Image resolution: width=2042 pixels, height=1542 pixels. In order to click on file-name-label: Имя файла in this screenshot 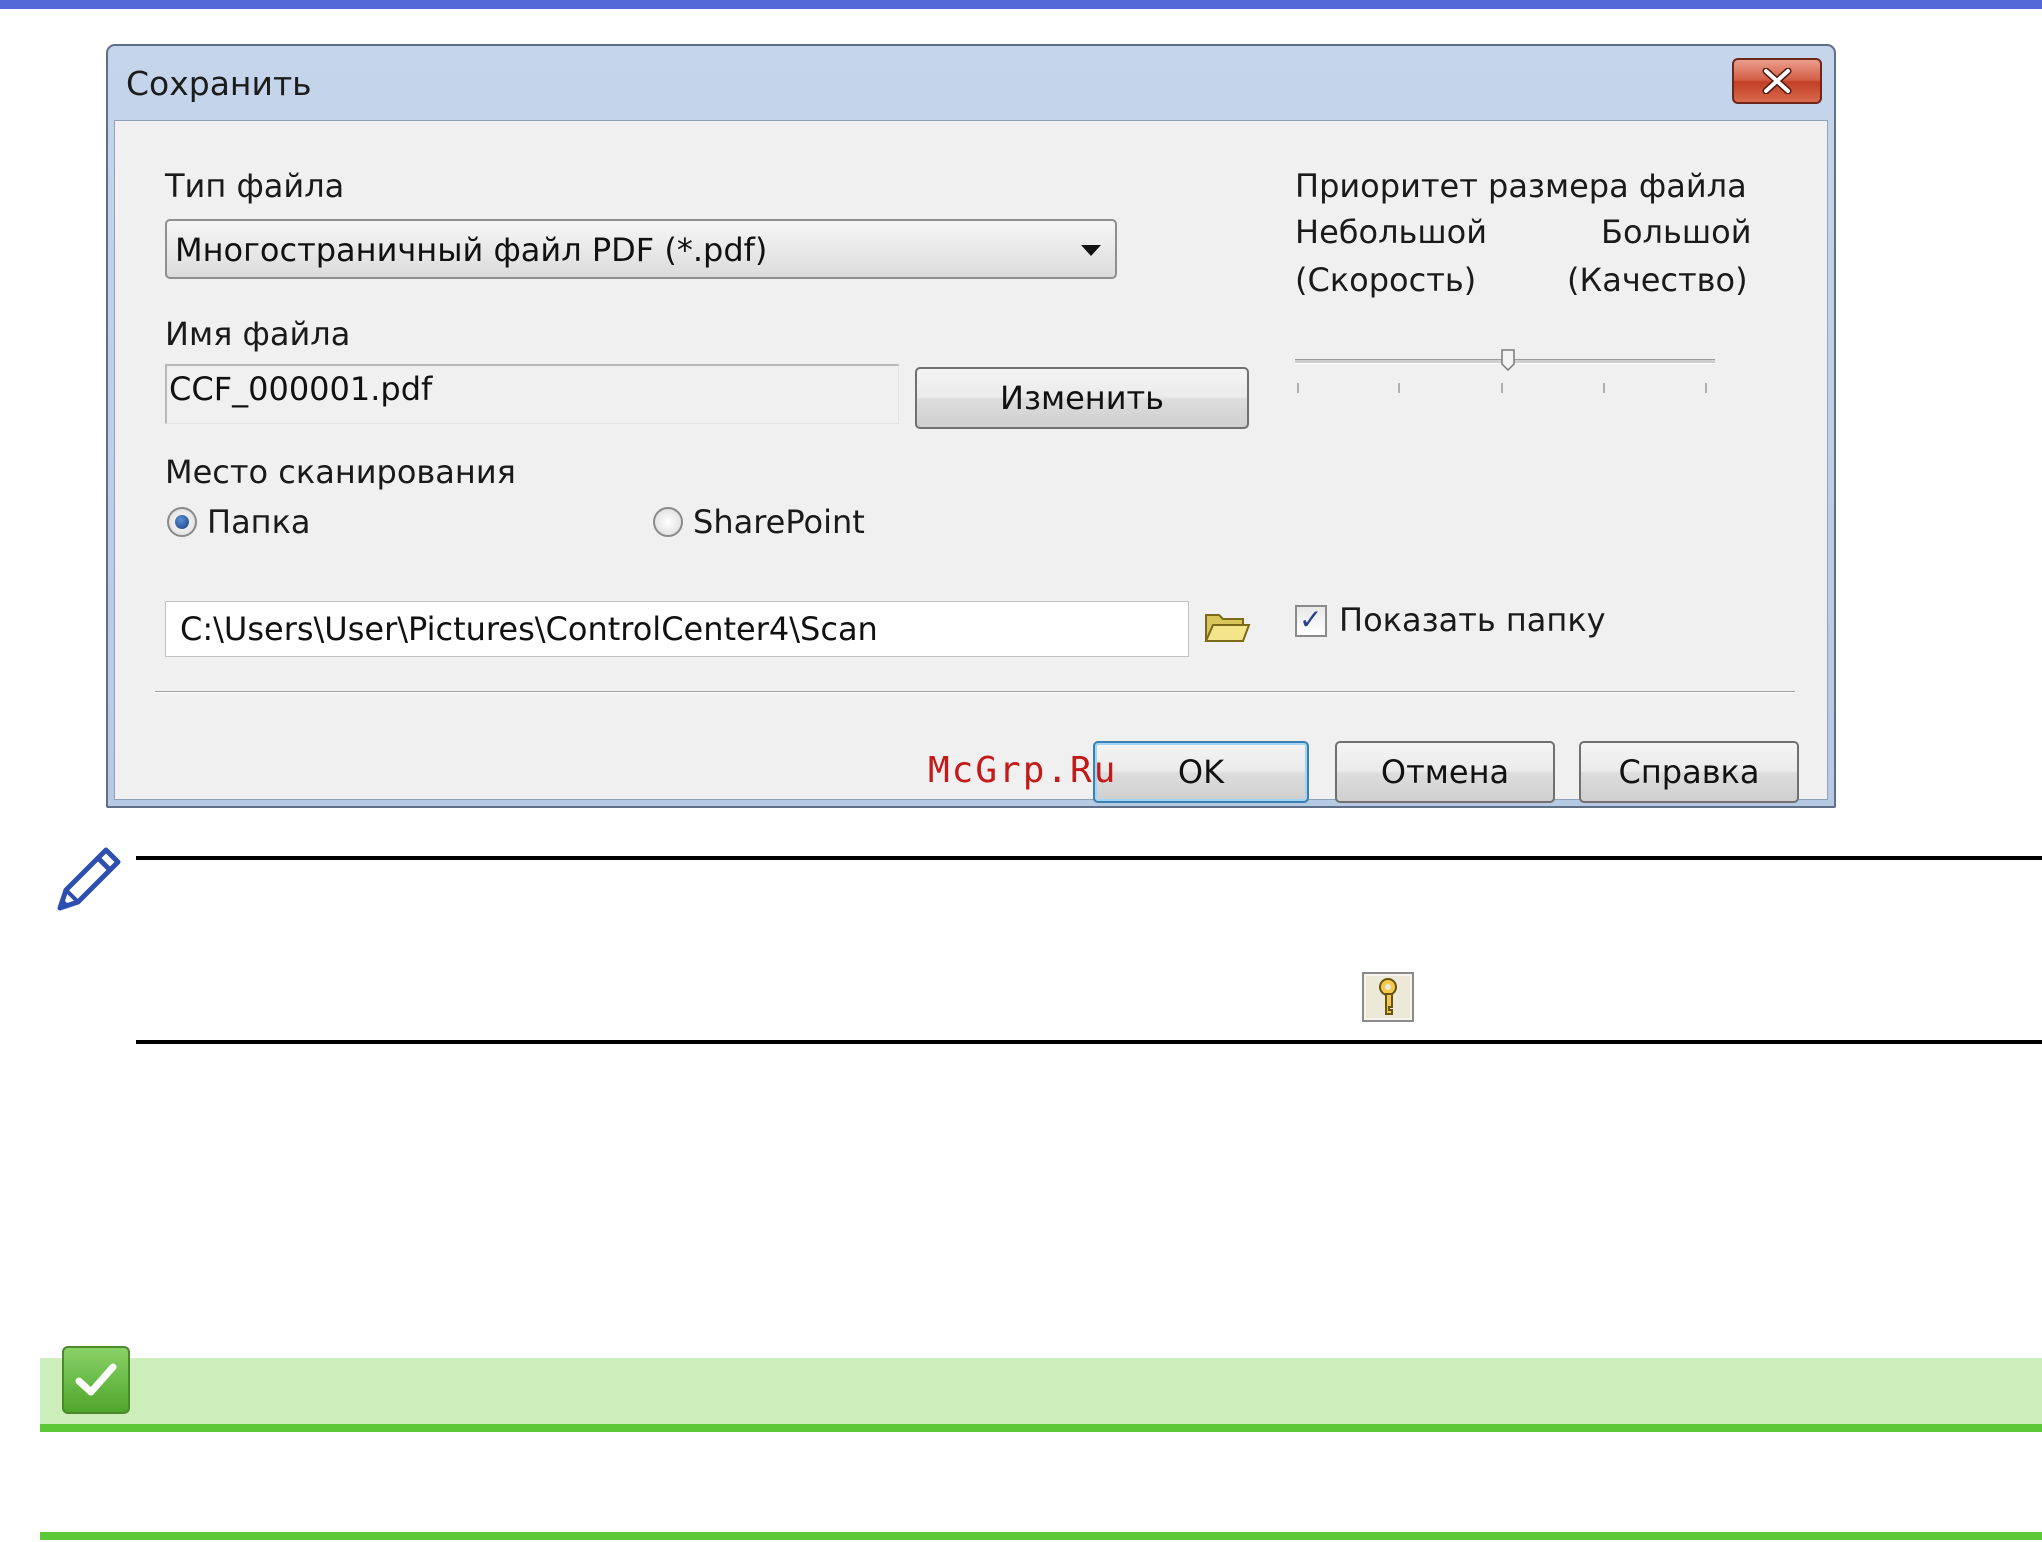, I will do `click(258, 334)`.